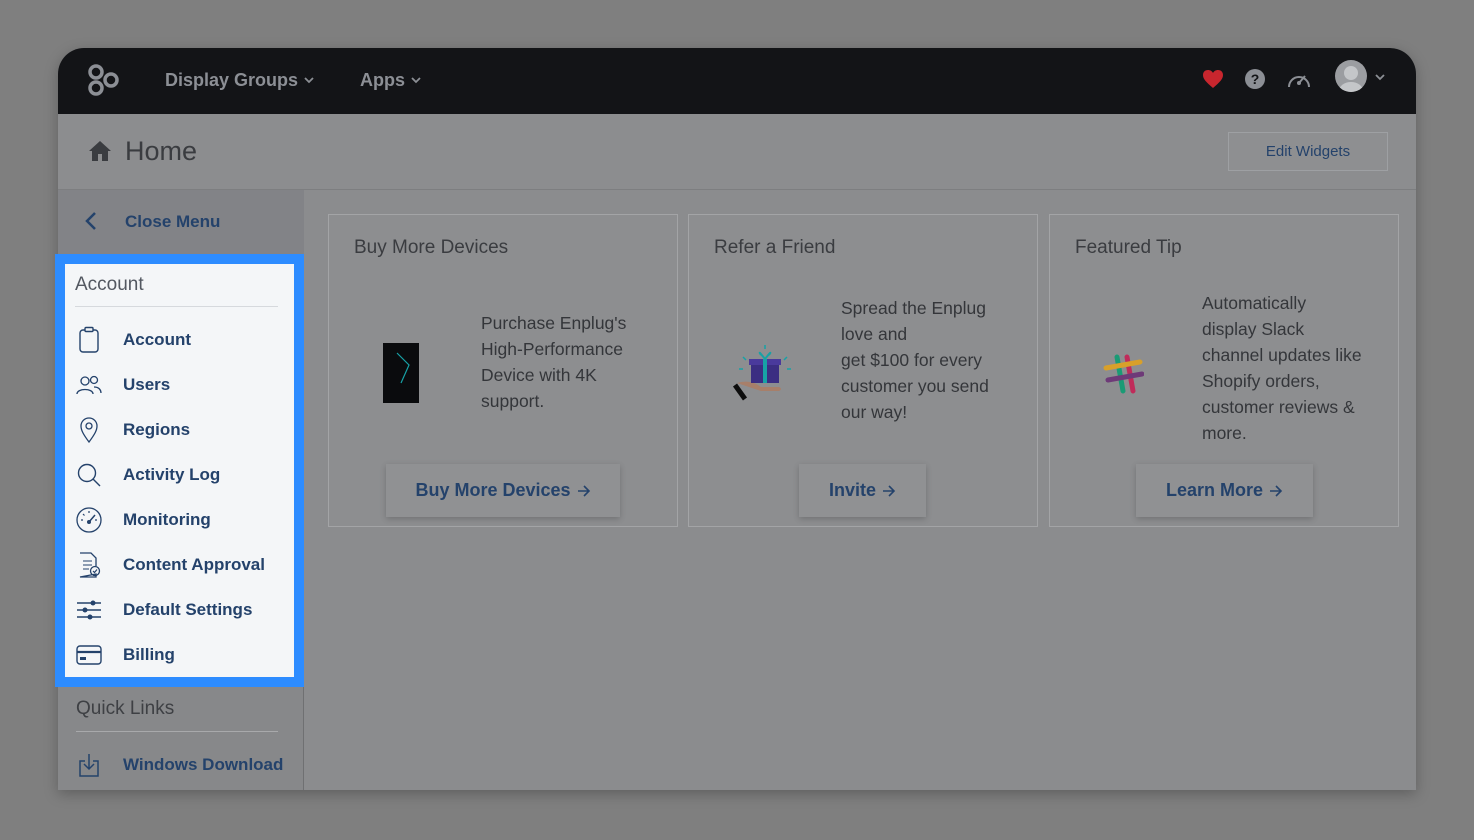  Describe the element at coordinates (89, 475) in the screenshot. I see `search-icon` at that location.